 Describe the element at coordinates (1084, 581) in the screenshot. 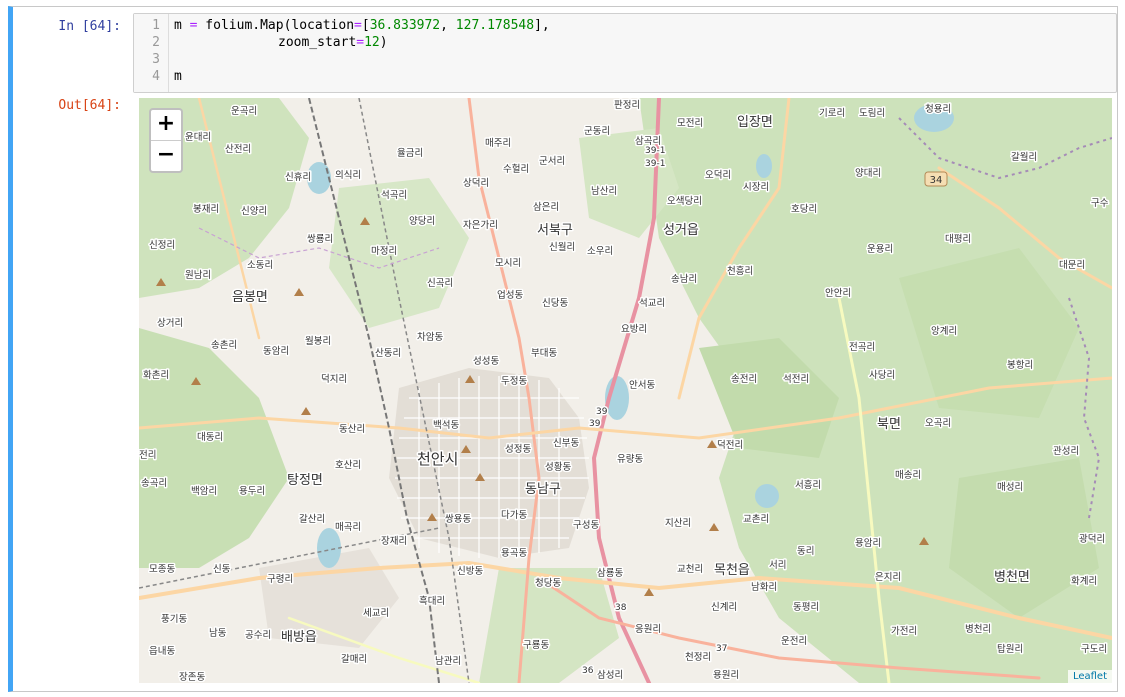

I see `place-label: 화계리` at that location.